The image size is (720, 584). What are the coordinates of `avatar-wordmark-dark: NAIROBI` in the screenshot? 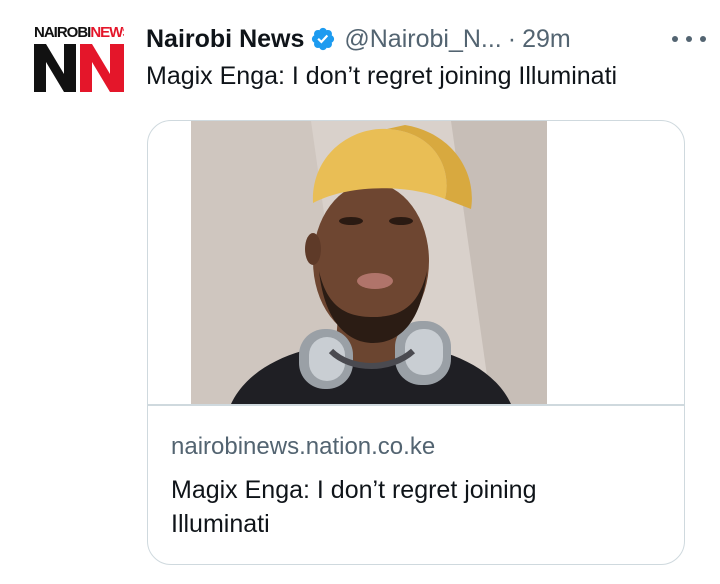 It's located at (62, 32).